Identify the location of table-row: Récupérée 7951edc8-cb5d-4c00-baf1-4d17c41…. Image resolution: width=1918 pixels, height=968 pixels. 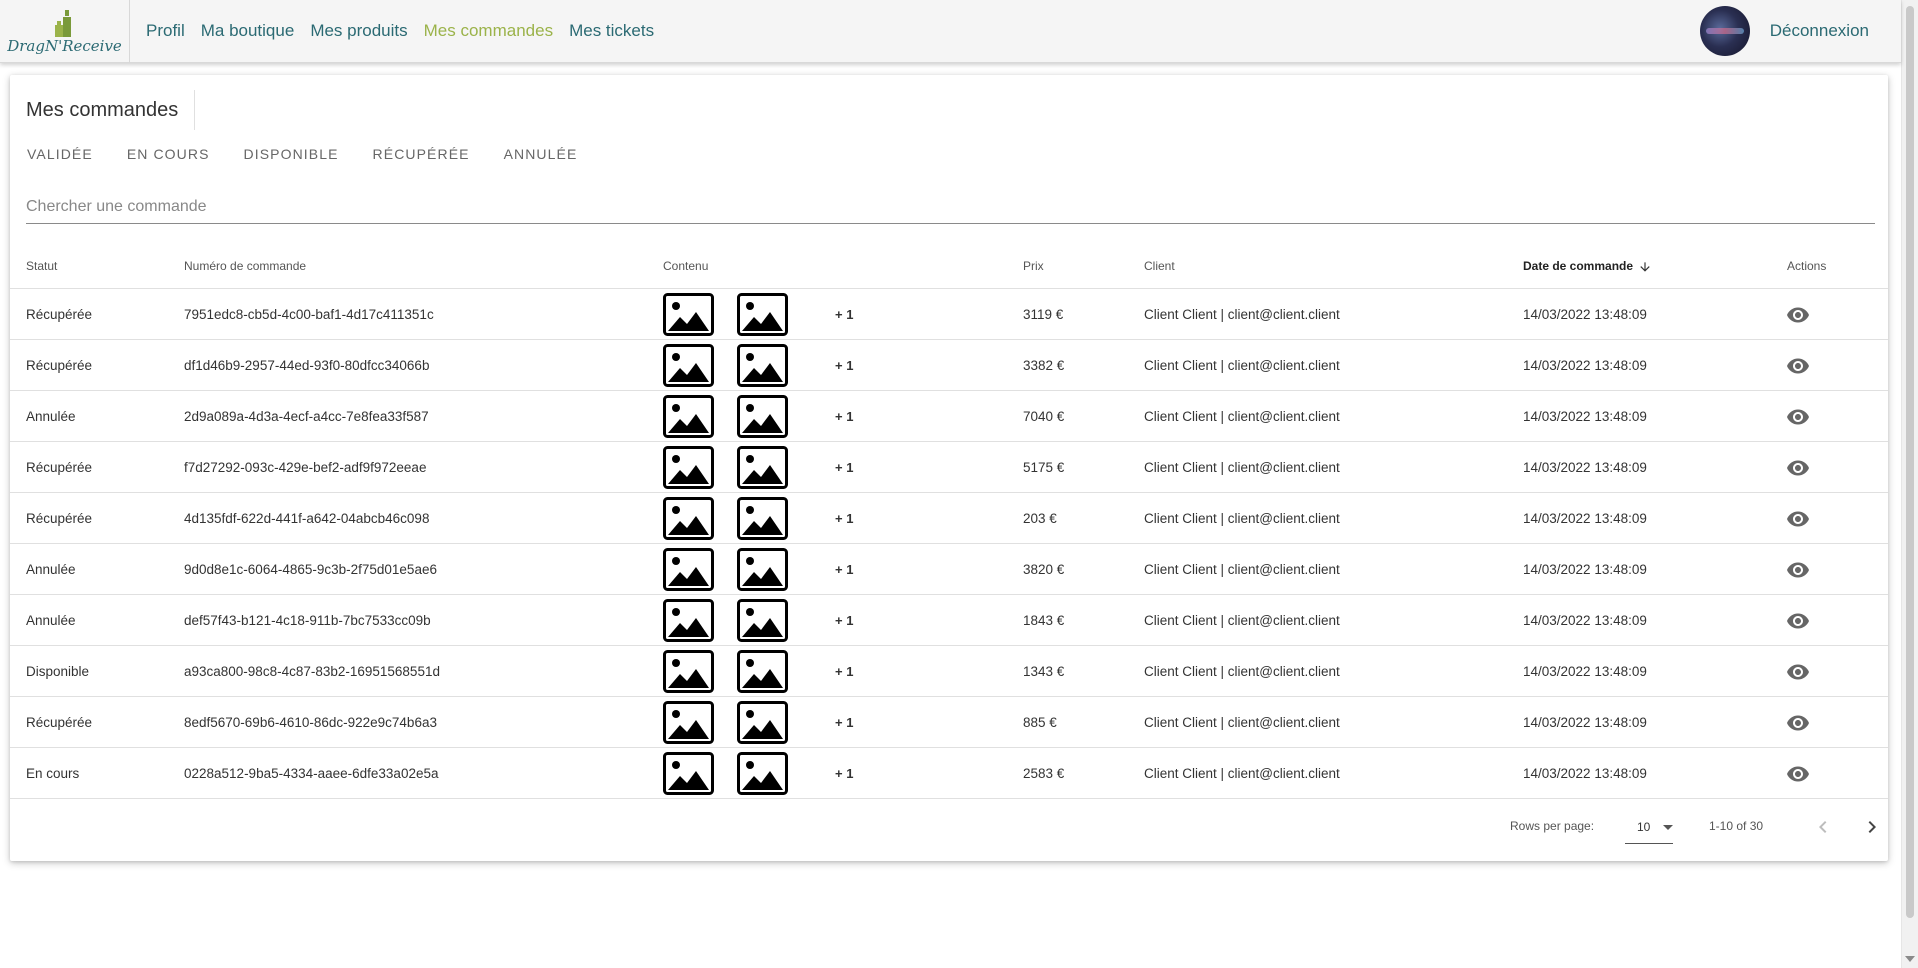
(949, 314).